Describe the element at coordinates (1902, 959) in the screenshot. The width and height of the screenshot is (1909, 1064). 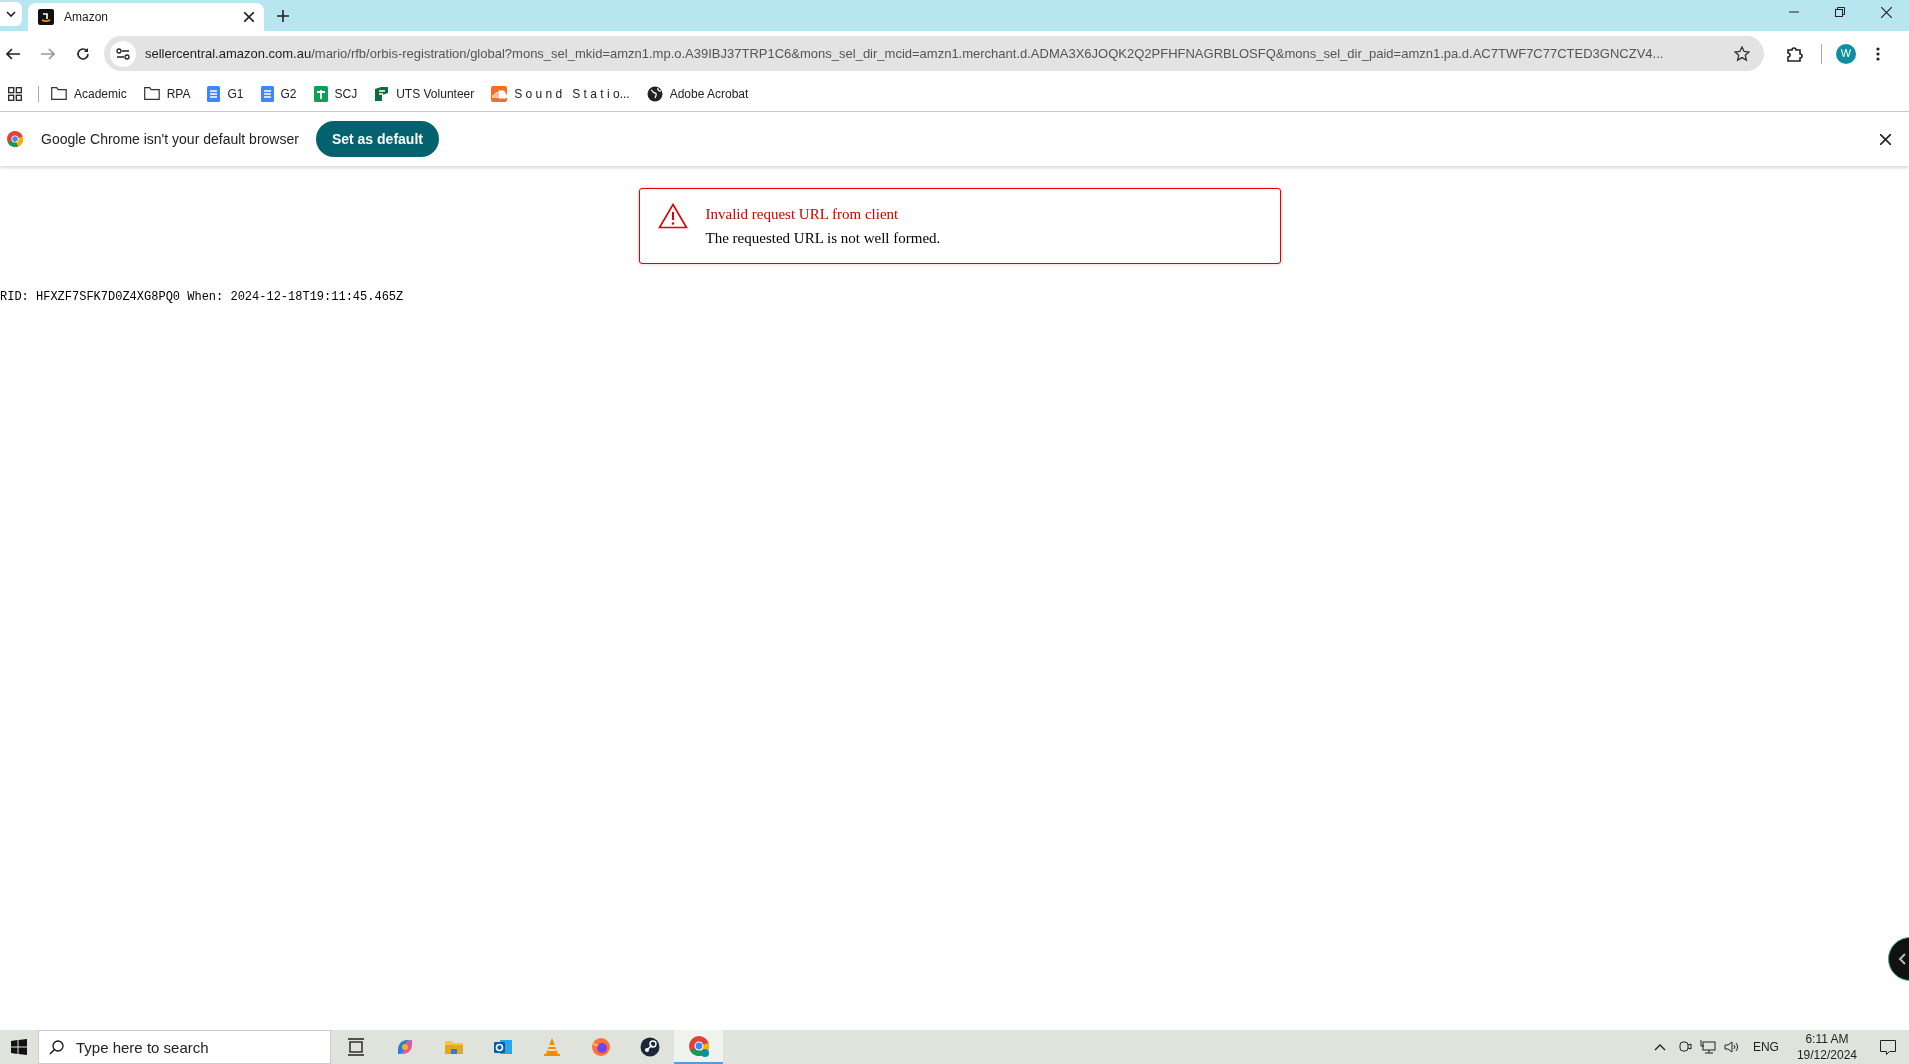
I see `chevron-left-icon` at that location.